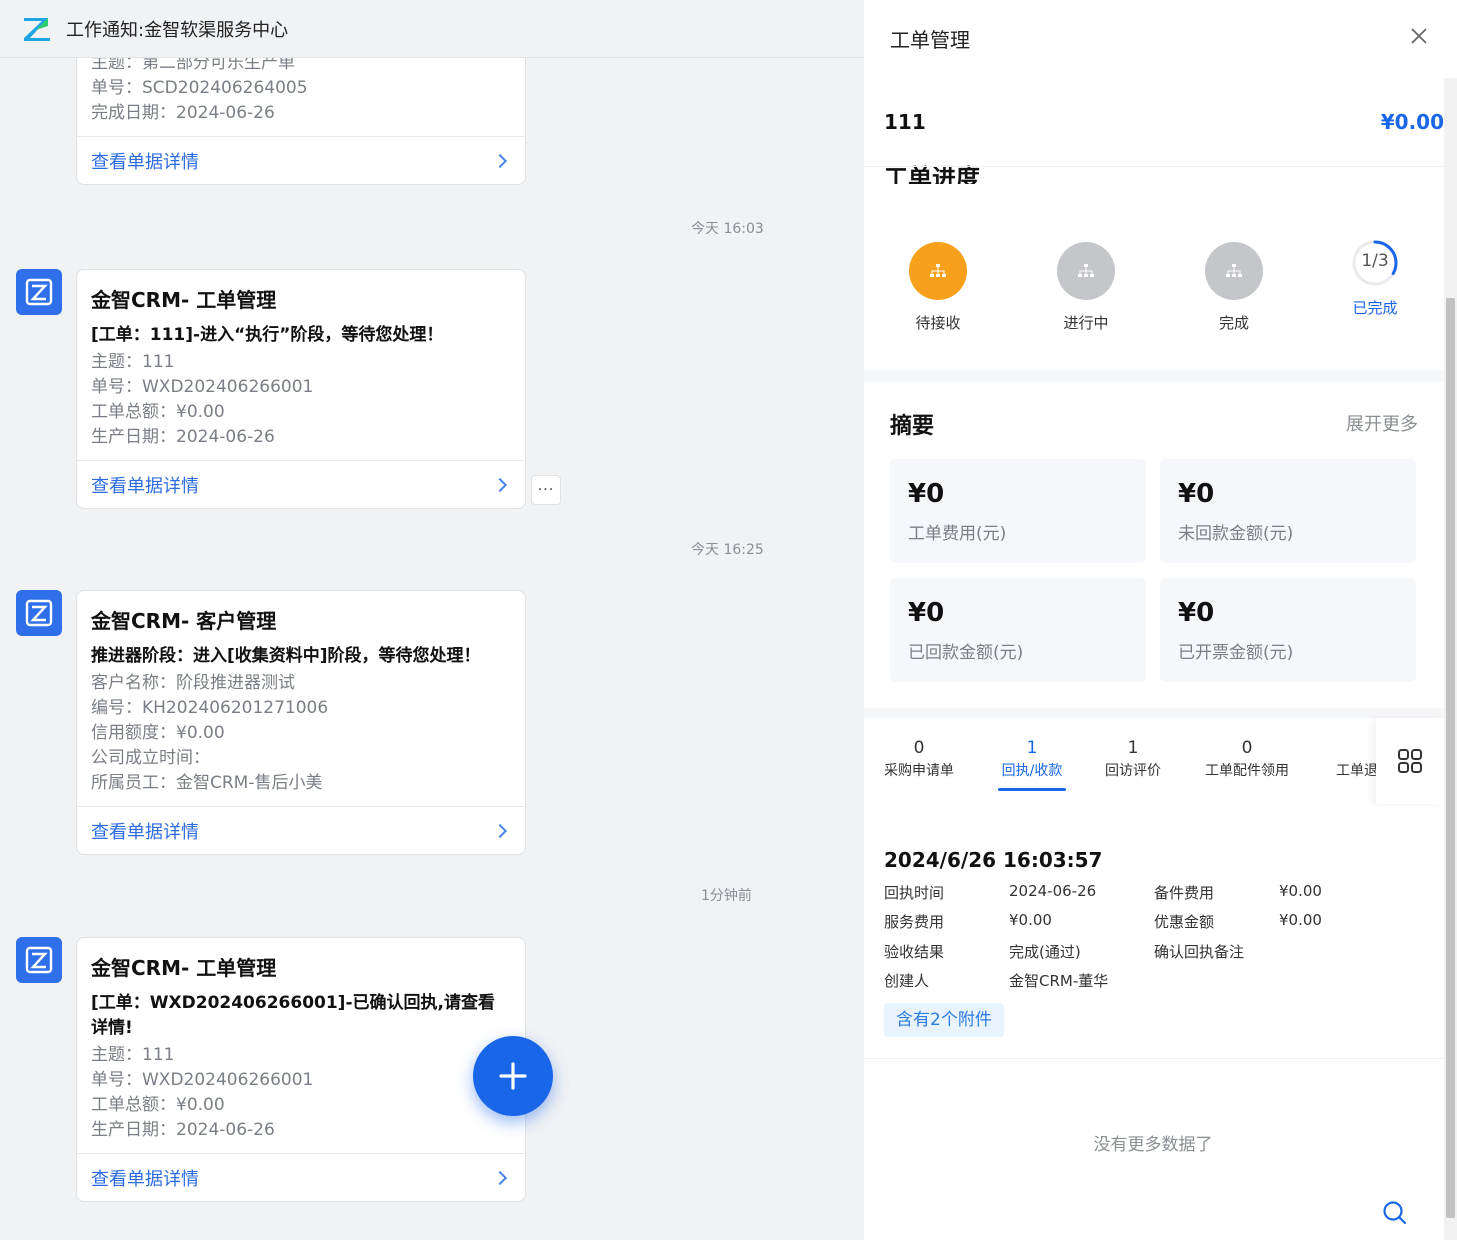  I want to click on active-tab-indicator, so click(1032, 789).